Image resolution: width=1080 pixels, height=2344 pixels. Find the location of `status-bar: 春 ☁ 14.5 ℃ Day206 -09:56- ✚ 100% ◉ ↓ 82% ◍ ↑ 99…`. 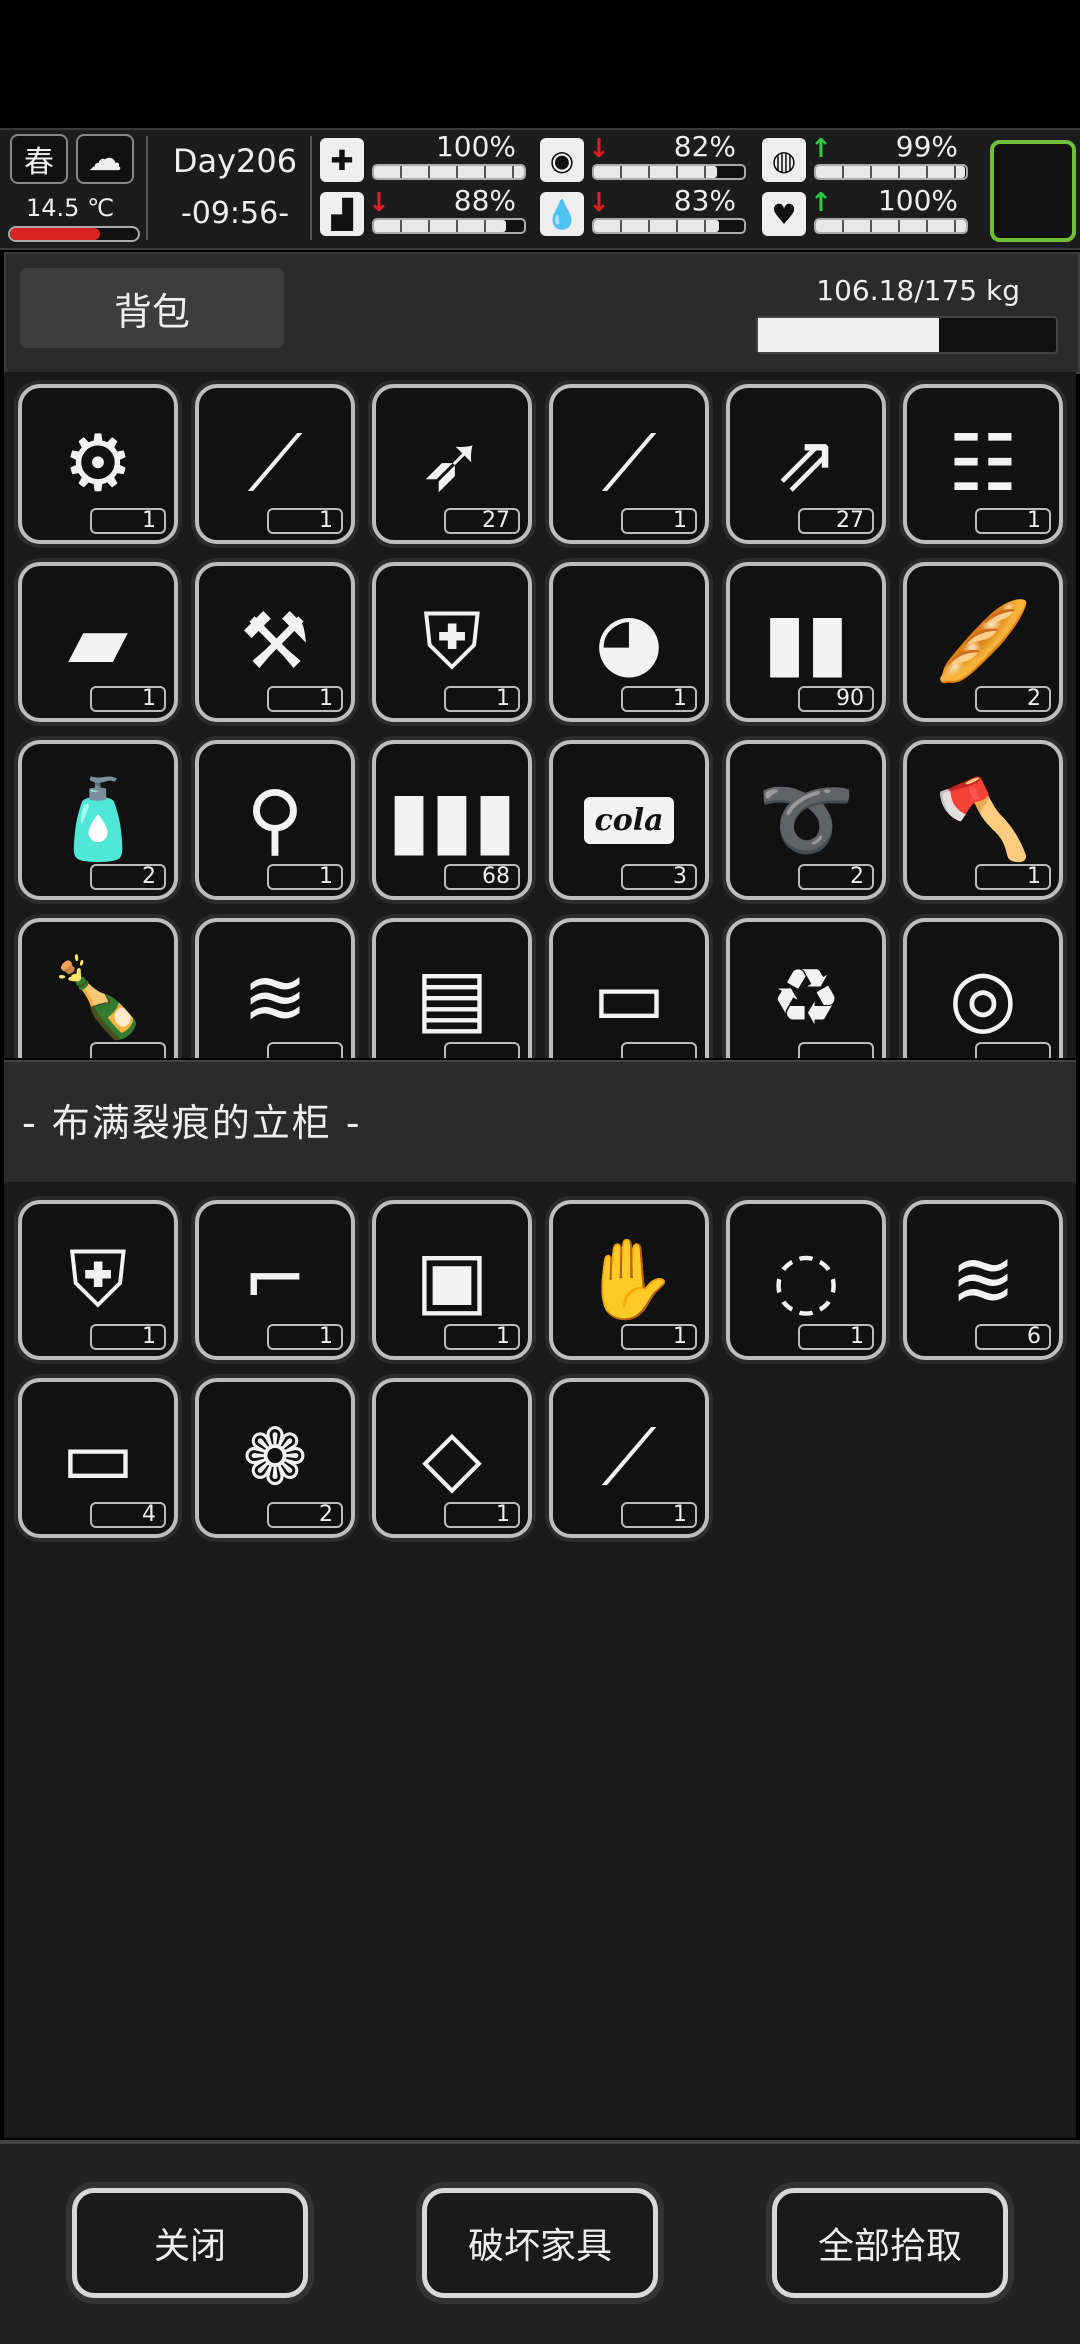

status-bar: 春 ☁ 14.5 ℃ Day206 -09:56- ✚ 100% ◉ ↓ 82% ◍ ↑ 99… is located at coordinates (540, 189).